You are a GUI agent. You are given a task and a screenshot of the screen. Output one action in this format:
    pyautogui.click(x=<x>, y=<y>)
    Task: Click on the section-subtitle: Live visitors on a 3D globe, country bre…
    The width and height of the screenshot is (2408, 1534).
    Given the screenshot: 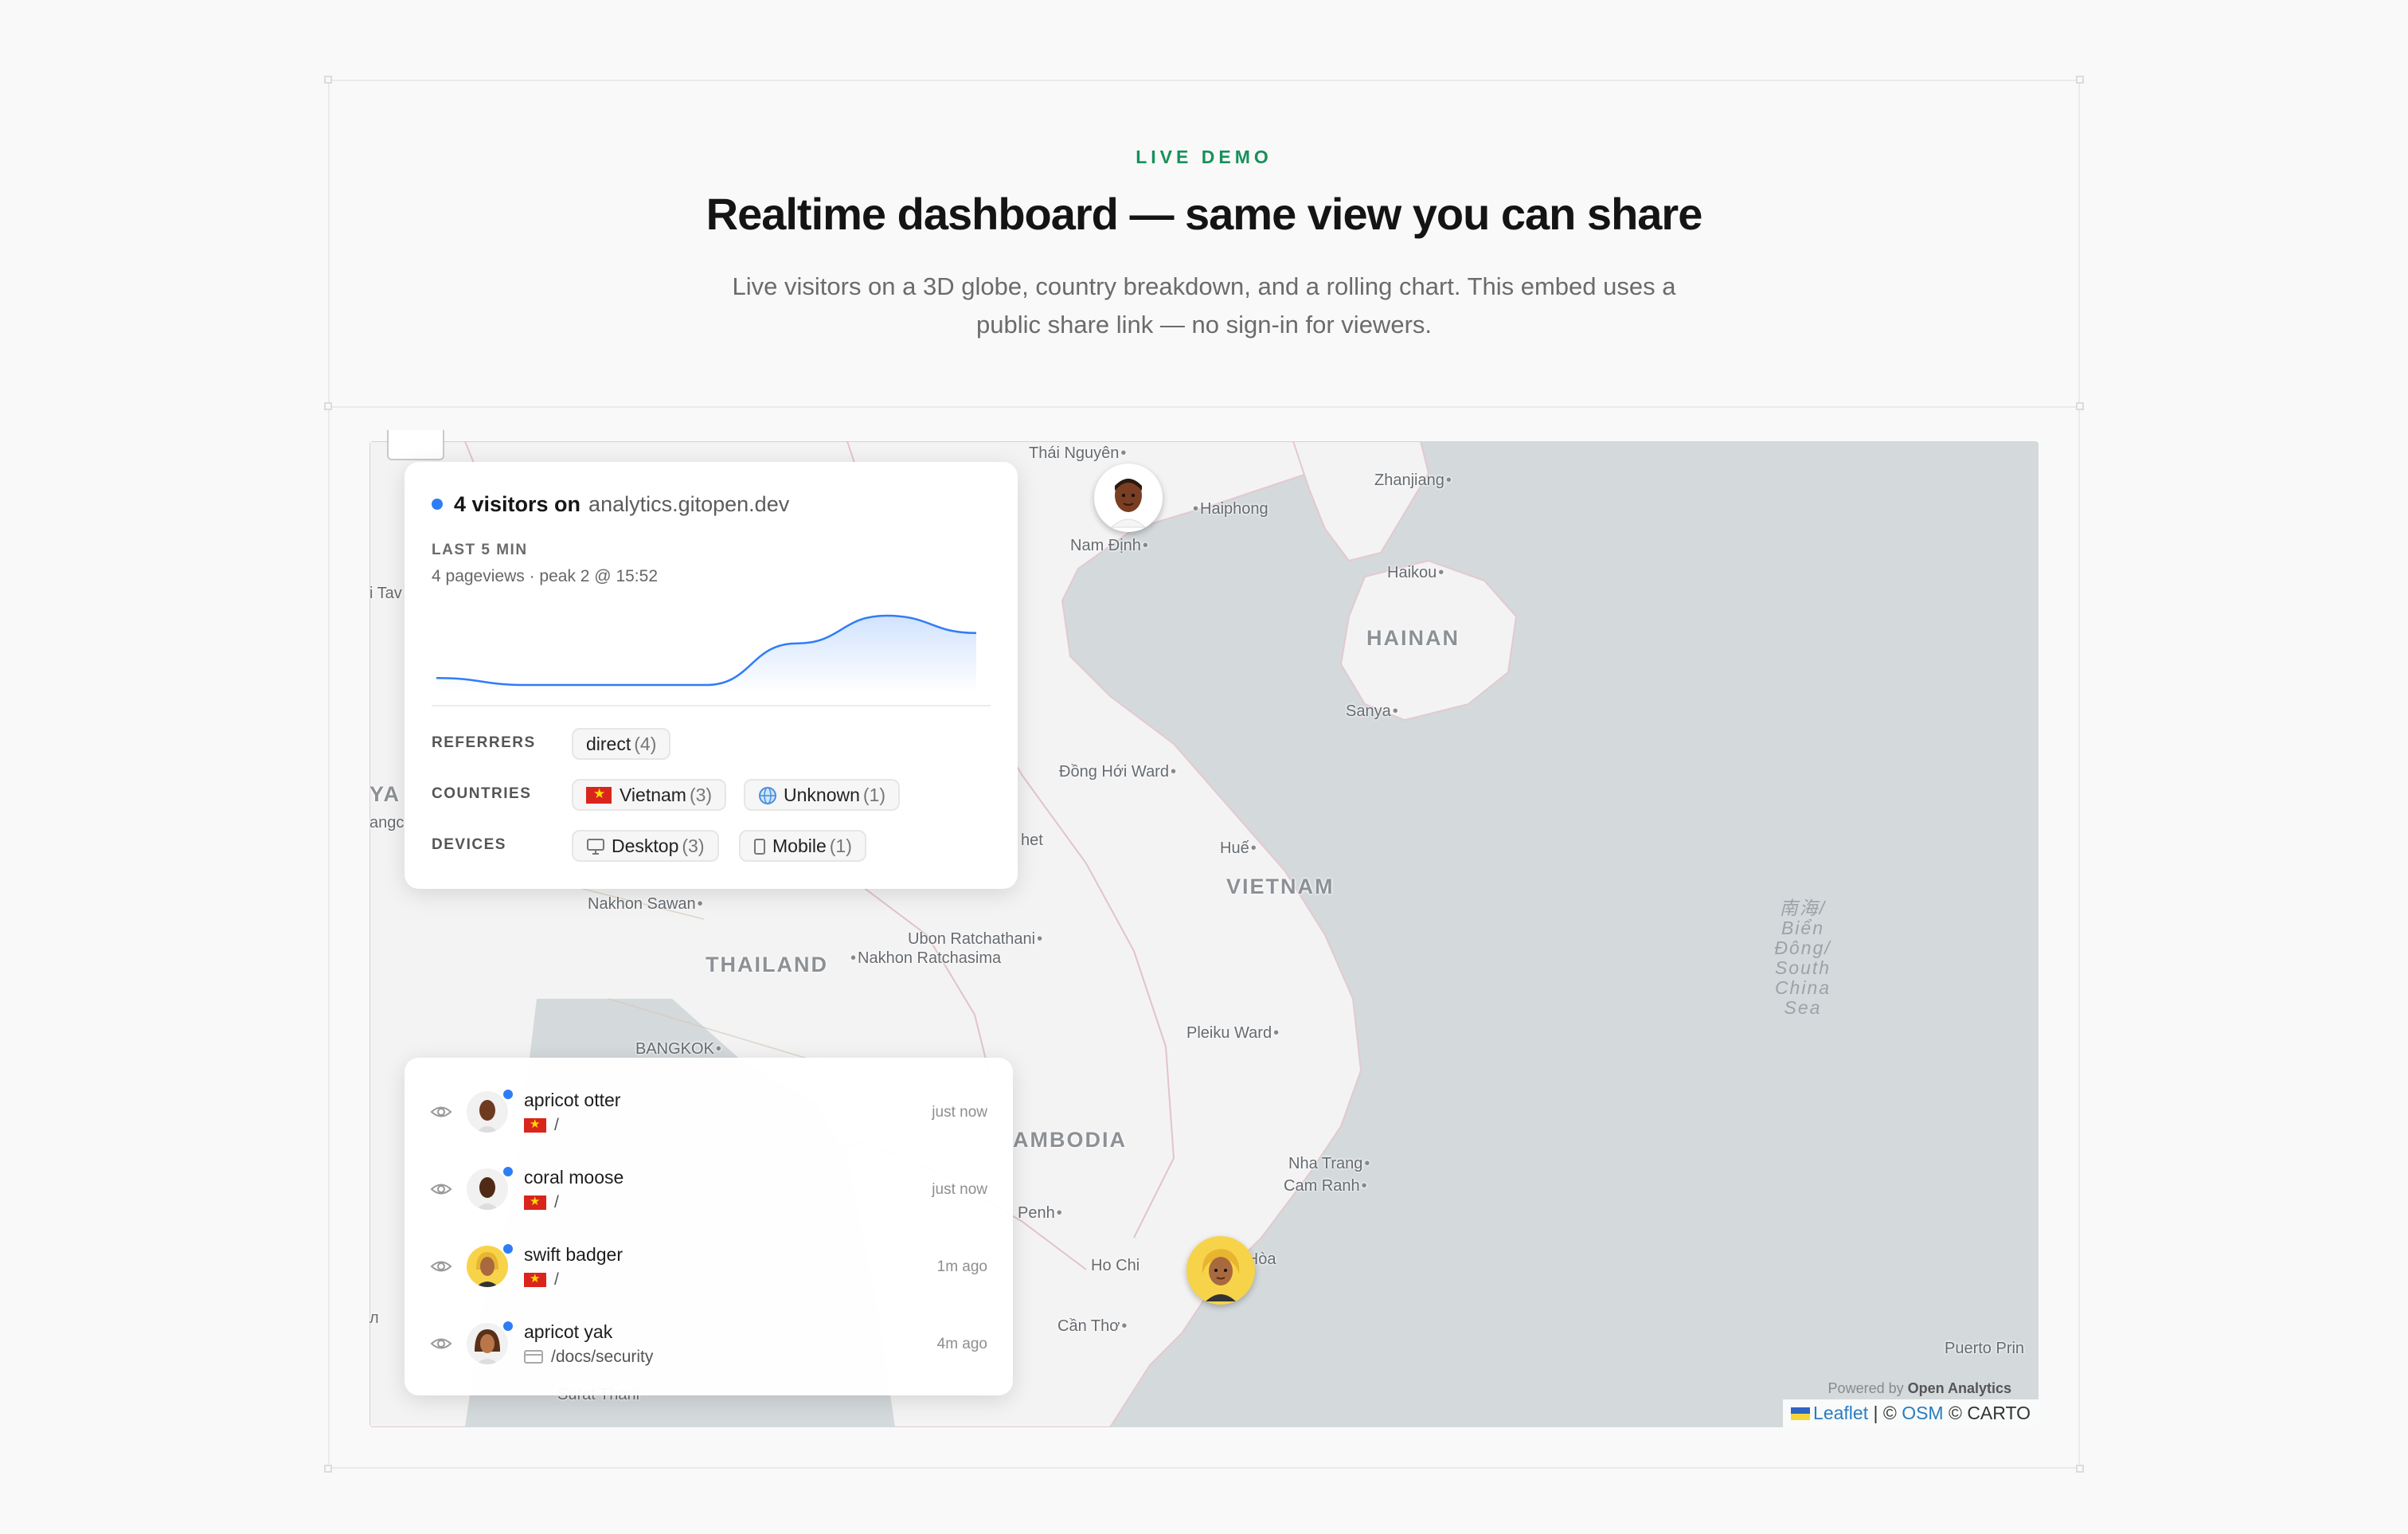 What is the action you would take?
    pyautogui.click(x=1204, y=305)
    